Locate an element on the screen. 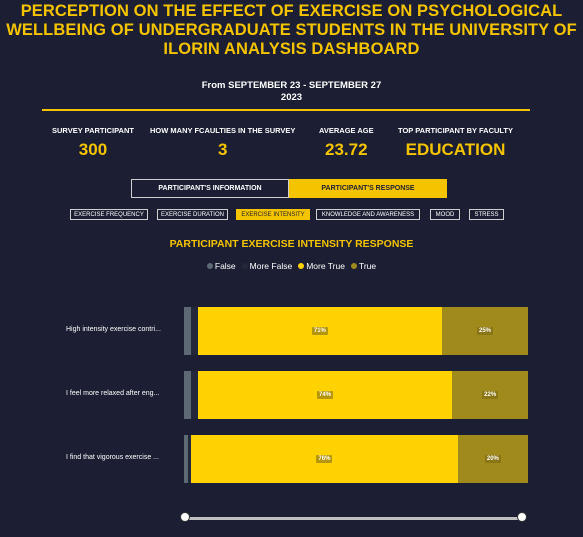  date-range-year: 2023 is located at coordinates (291, 97).